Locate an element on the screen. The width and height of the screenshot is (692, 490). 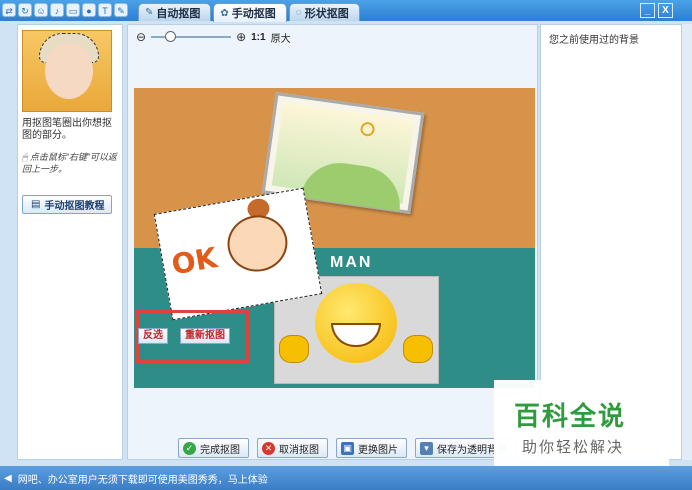
cutout-hint: 用抠图笔圈出你想抠图的部分。 is located at coordinates (67, 129).